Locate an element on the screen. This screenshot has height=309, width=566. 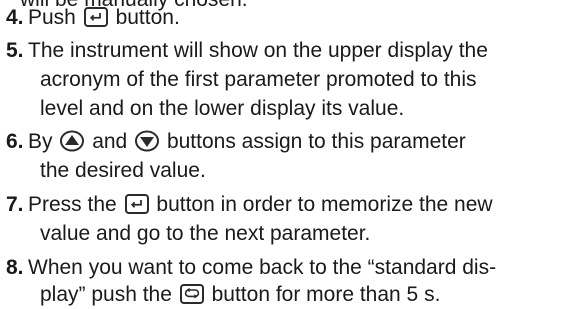
step-text-part: Push is located at coordinates (52, 17).